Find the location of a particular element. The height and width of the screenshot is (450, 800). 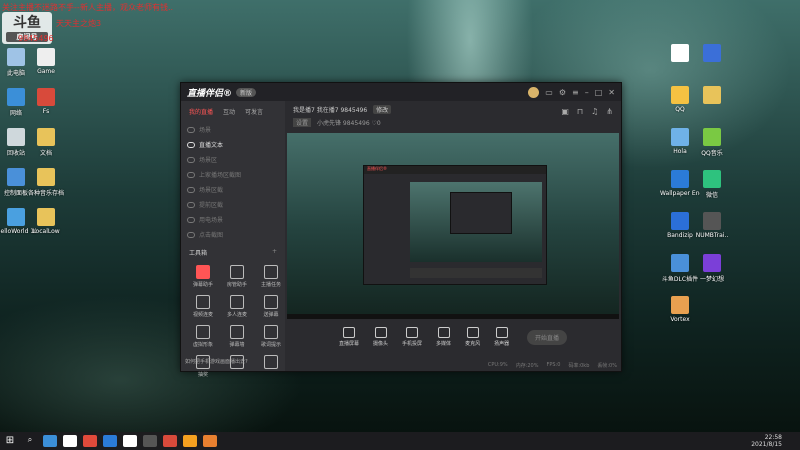

source-control-button: 麦克风 is located at coordinates (472, 337).